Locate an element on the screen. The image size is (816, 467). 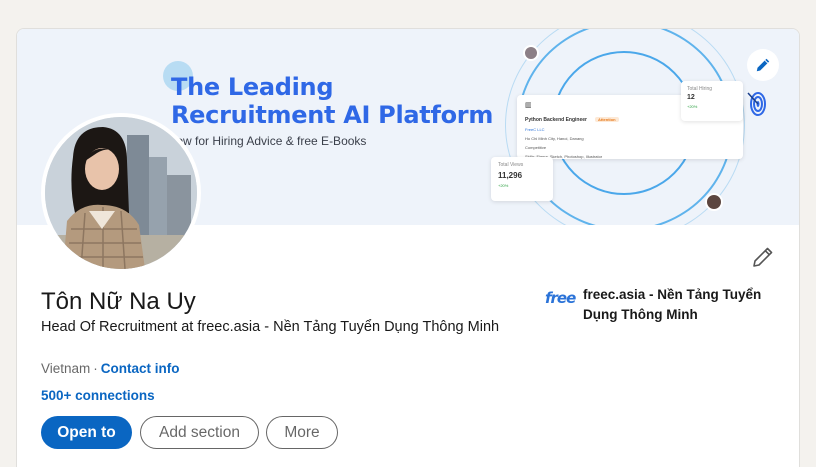
banner-headline: The Leading Recruitment AI Platform is located at coordinates (332, 101).